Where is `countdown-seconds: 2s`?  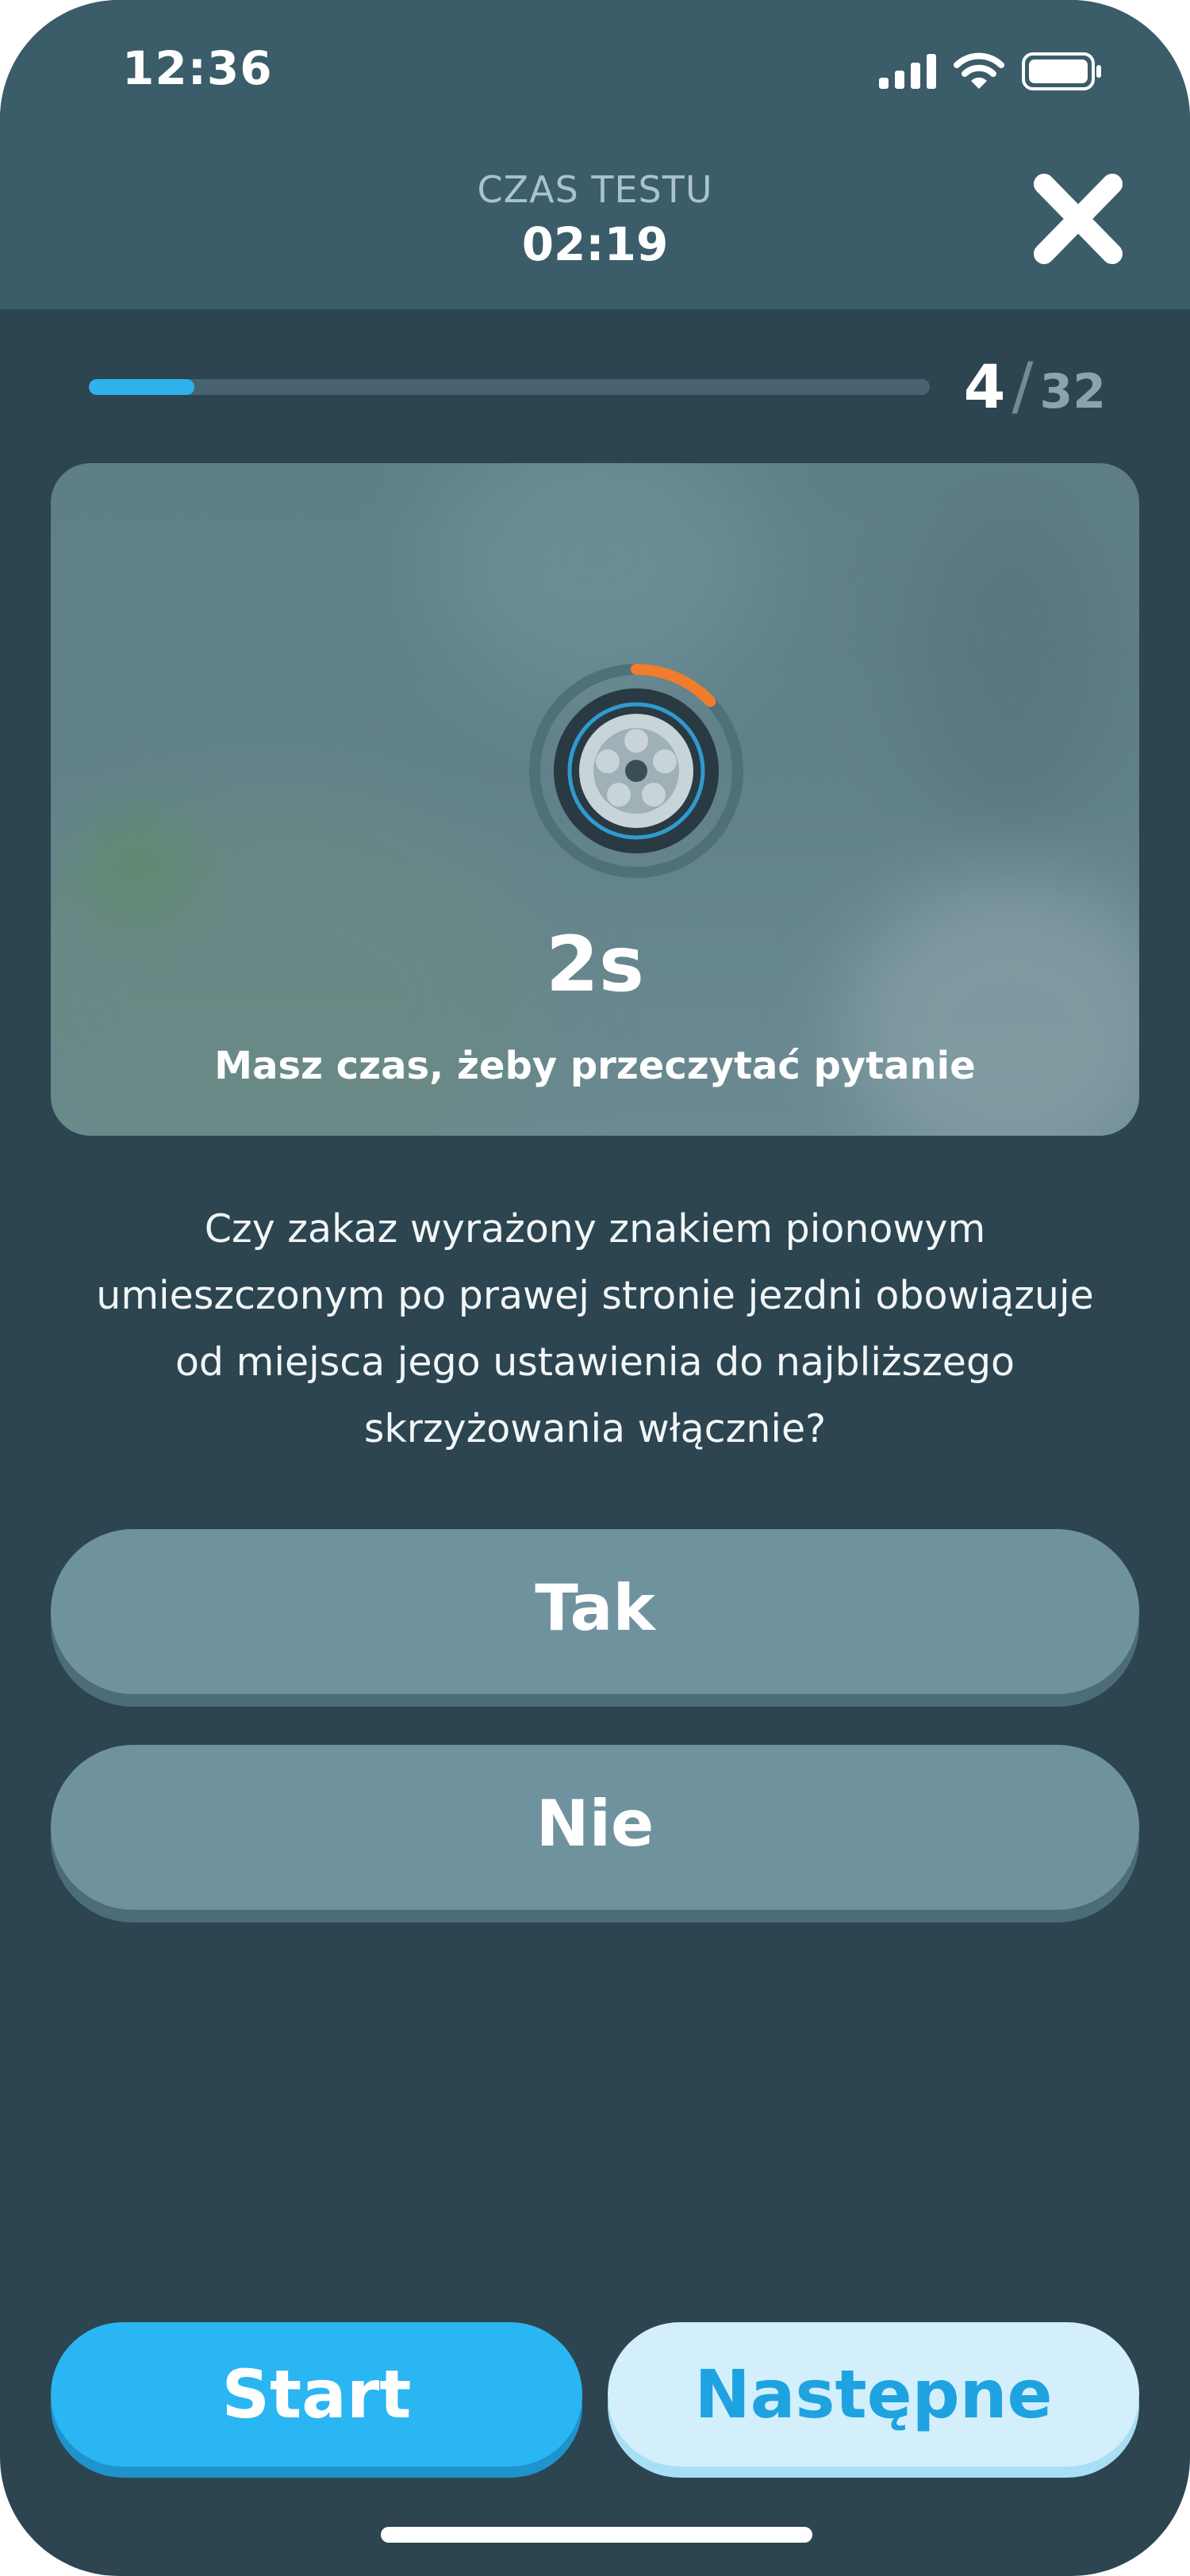 countdown-seconds: 2s is located at coordinates (595, 965).